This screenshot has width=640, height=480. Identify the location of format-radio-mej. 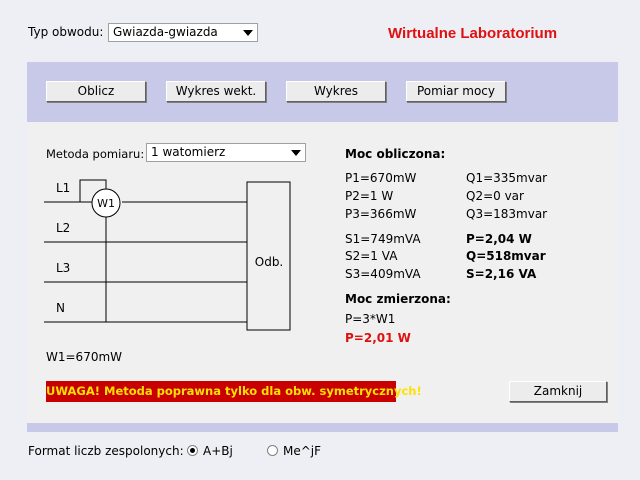
(272, 450).